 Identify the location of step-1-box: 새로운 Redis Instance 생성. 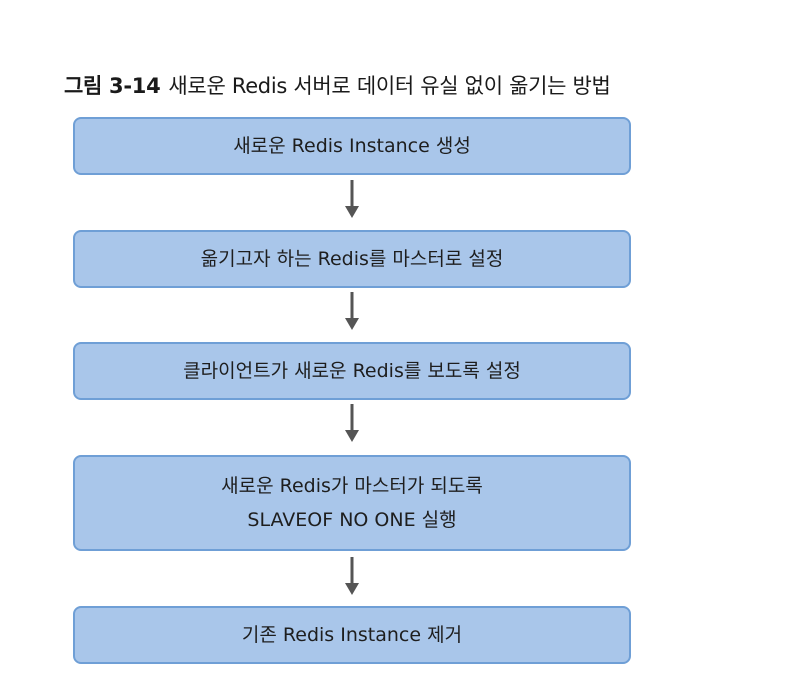
(352, 146).